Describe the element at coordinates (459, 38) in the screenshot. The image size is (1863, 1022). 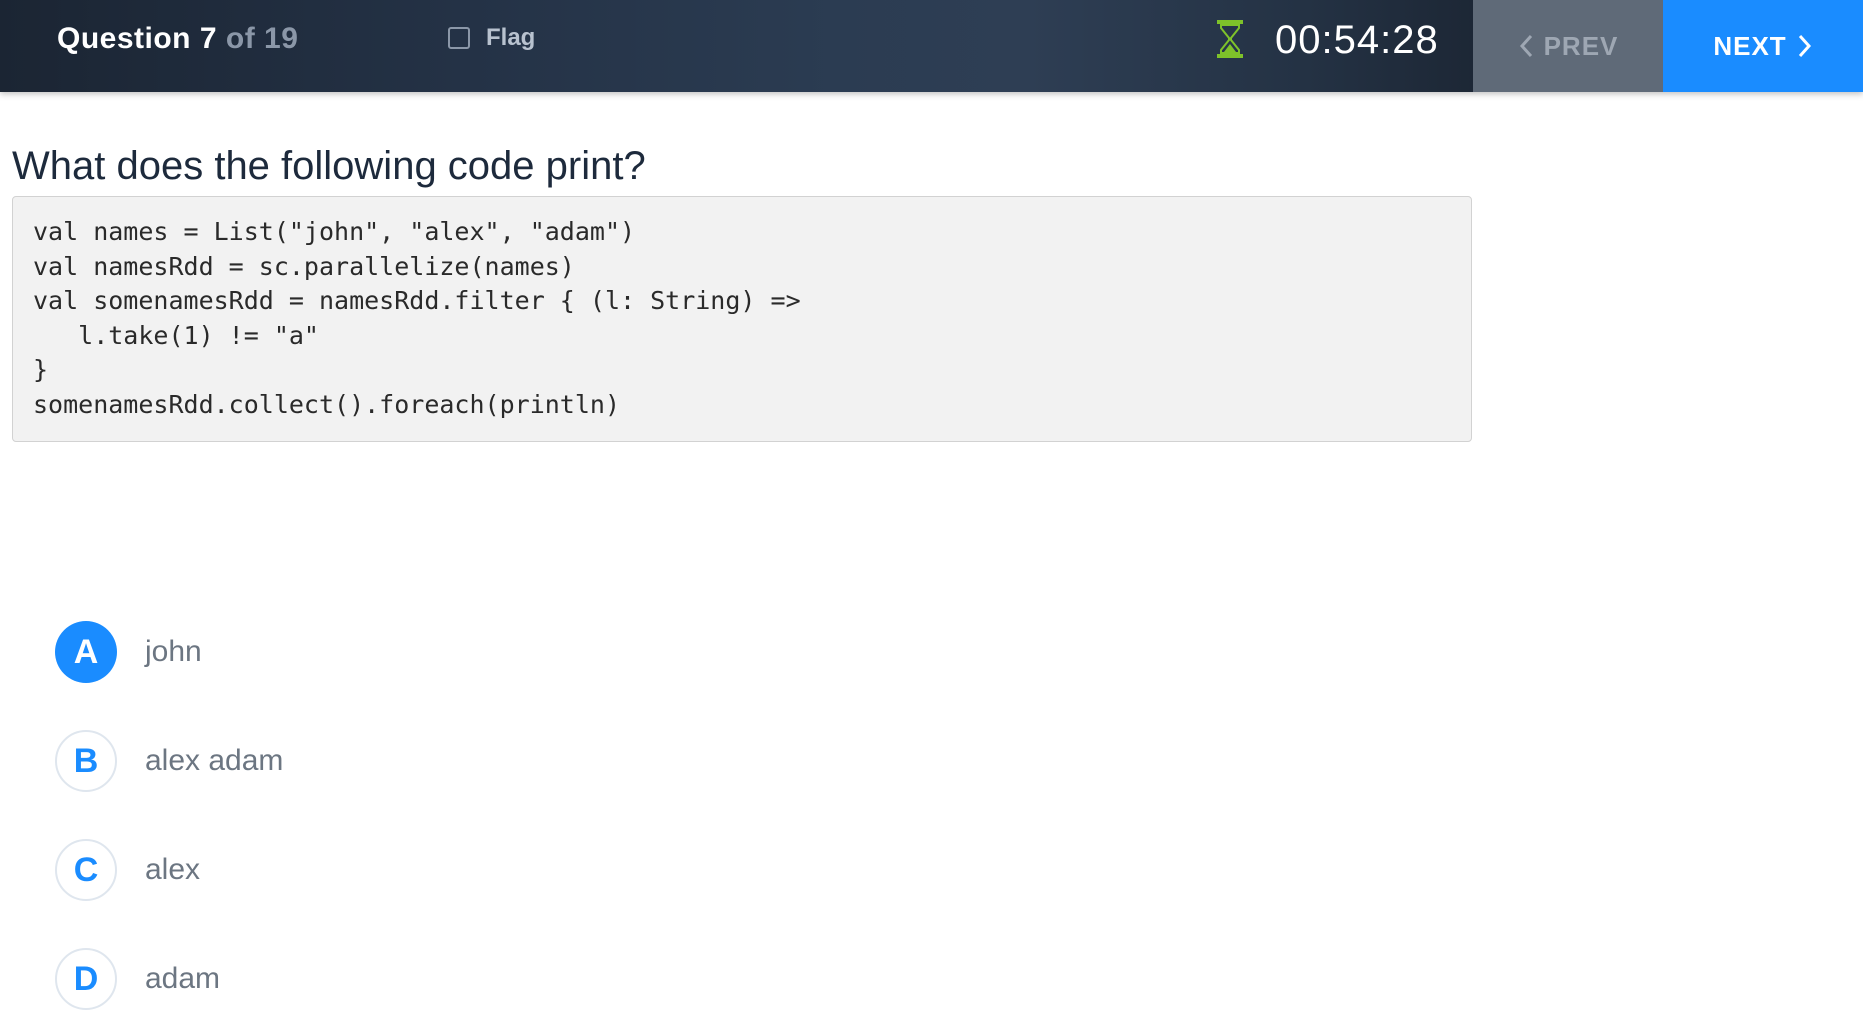
I see `checkbox-icon` at that location.